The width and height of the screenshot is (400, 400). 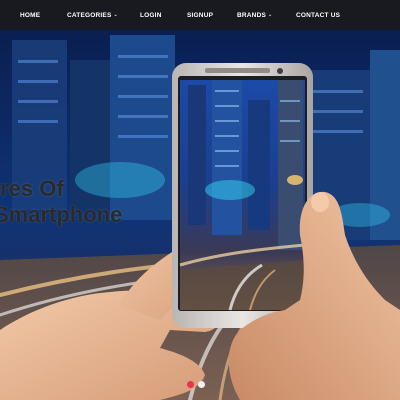 I want to click on nav-login-link: LOGIN, so click(x=151, y=15).